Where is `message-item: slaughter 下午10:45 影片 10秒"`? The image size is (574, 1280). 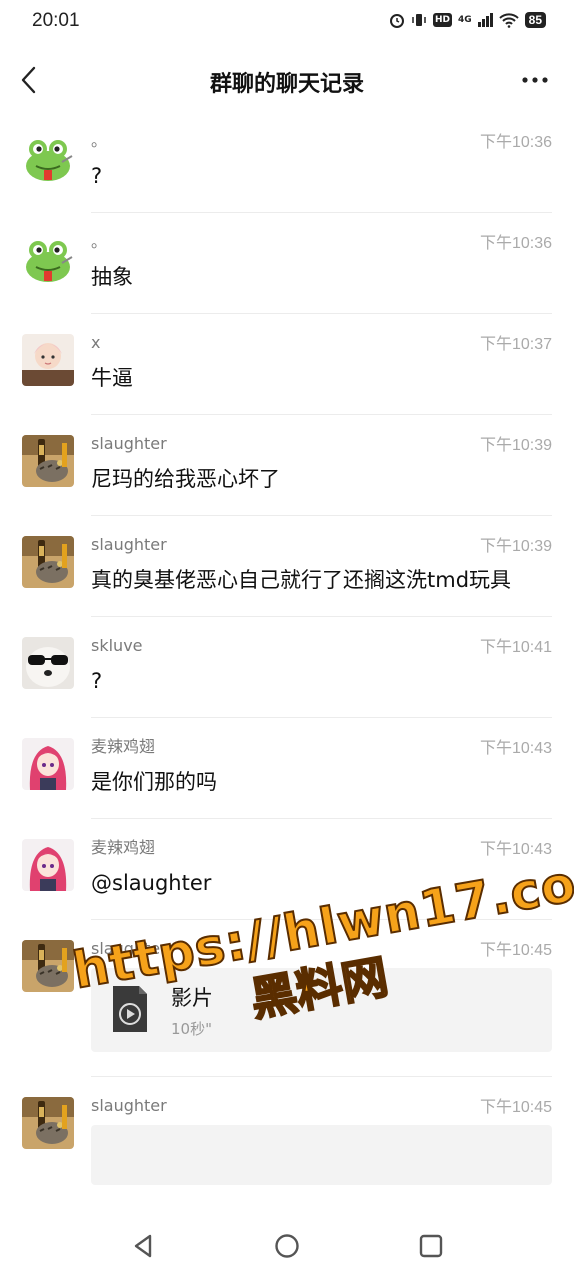
message-item: slaughter 下午10:45 影片 10秒" is located at coordinates (287, 998).